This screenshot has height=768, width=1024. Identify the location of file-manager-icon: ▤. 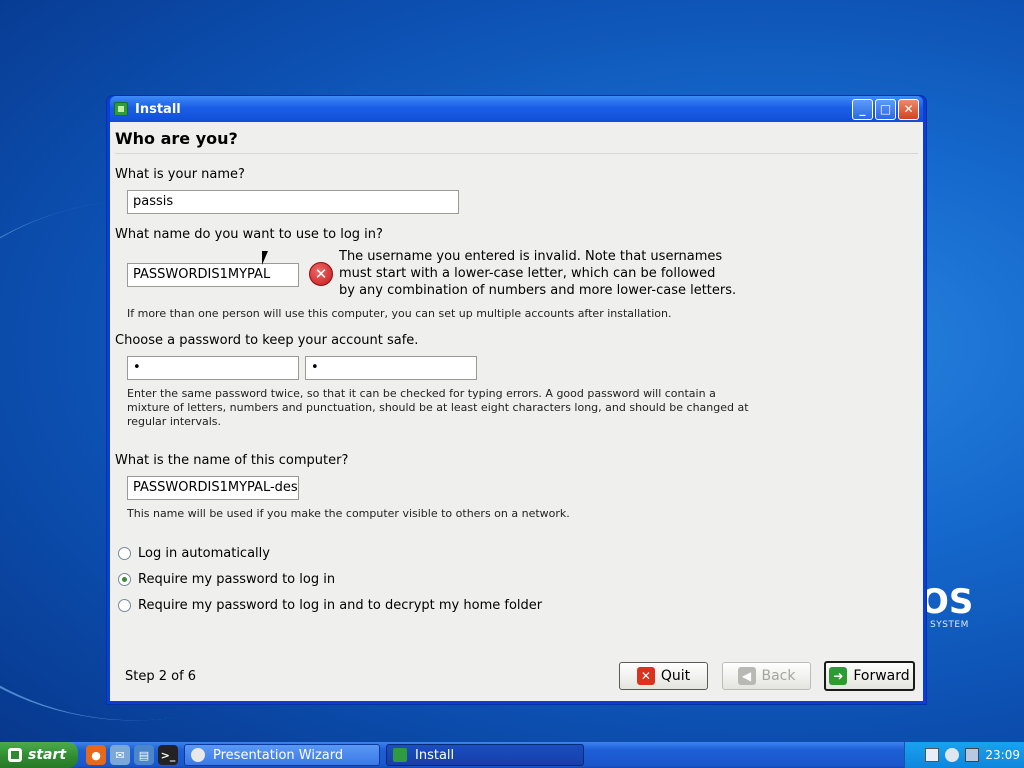
(144, 755).